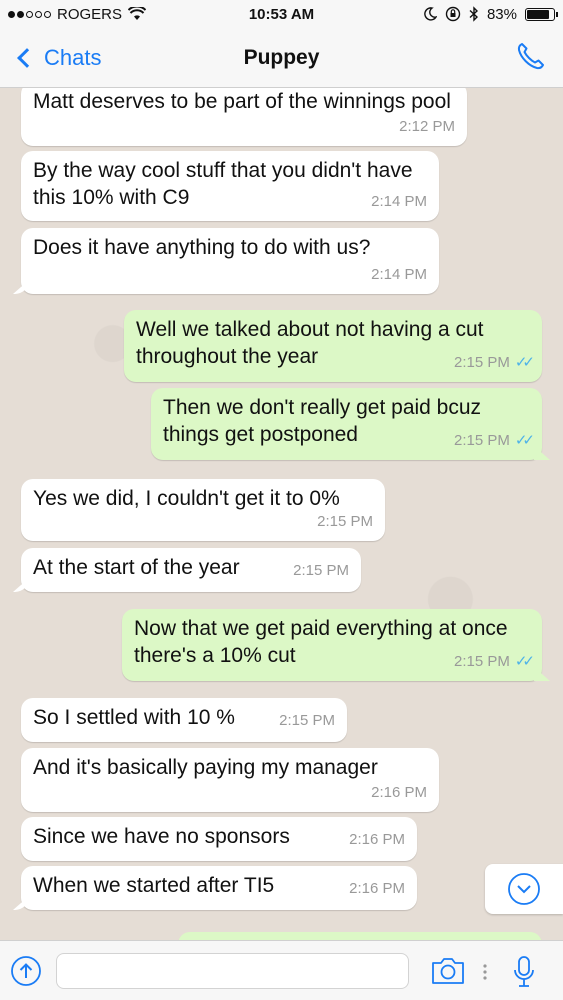  Describe the element at coordinates (219, 888) in the screenshot. I see `message-incoming: When we started after TI5 2:16 PM` at that location.